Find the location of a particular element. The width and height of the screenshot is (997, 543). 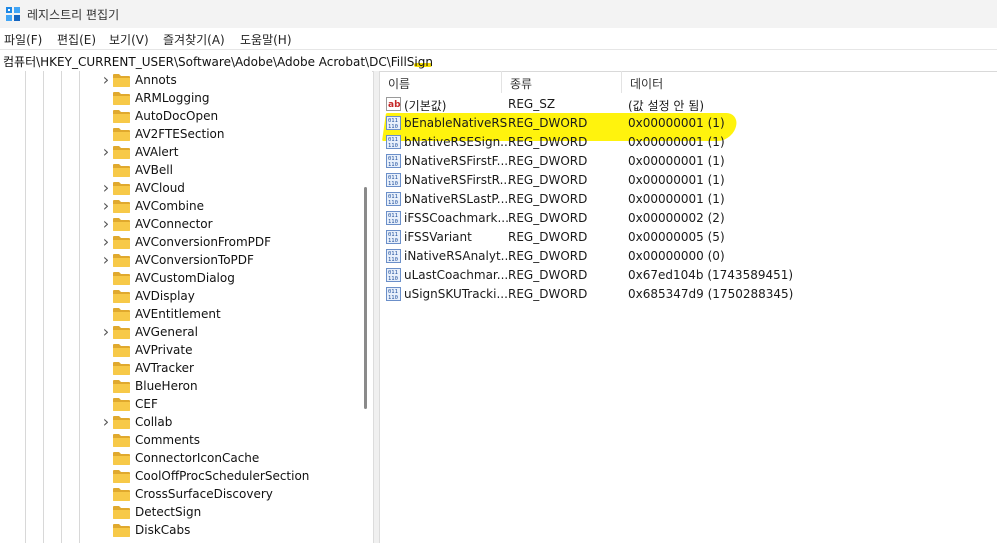

tree-item: › Annots is located at coordinates (235, 81).